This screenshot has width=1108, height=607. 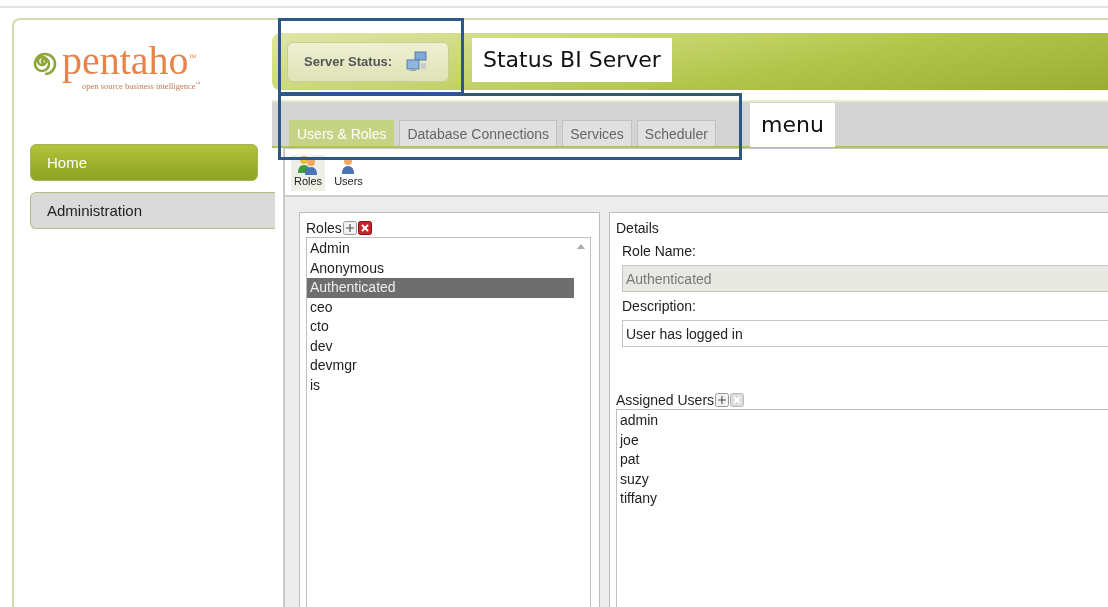 I want to click on field-label: Role Name:, so click(x=659, y=251).